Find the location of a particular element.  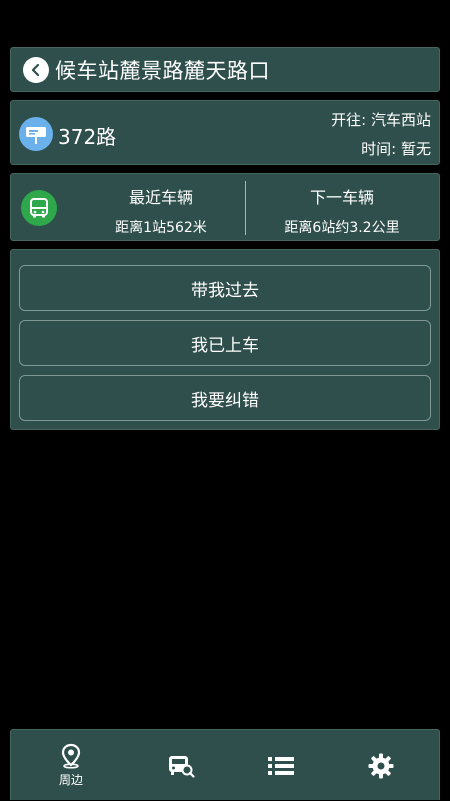

nav-item-nearby: 周边 is located at coordinates (71, 765).